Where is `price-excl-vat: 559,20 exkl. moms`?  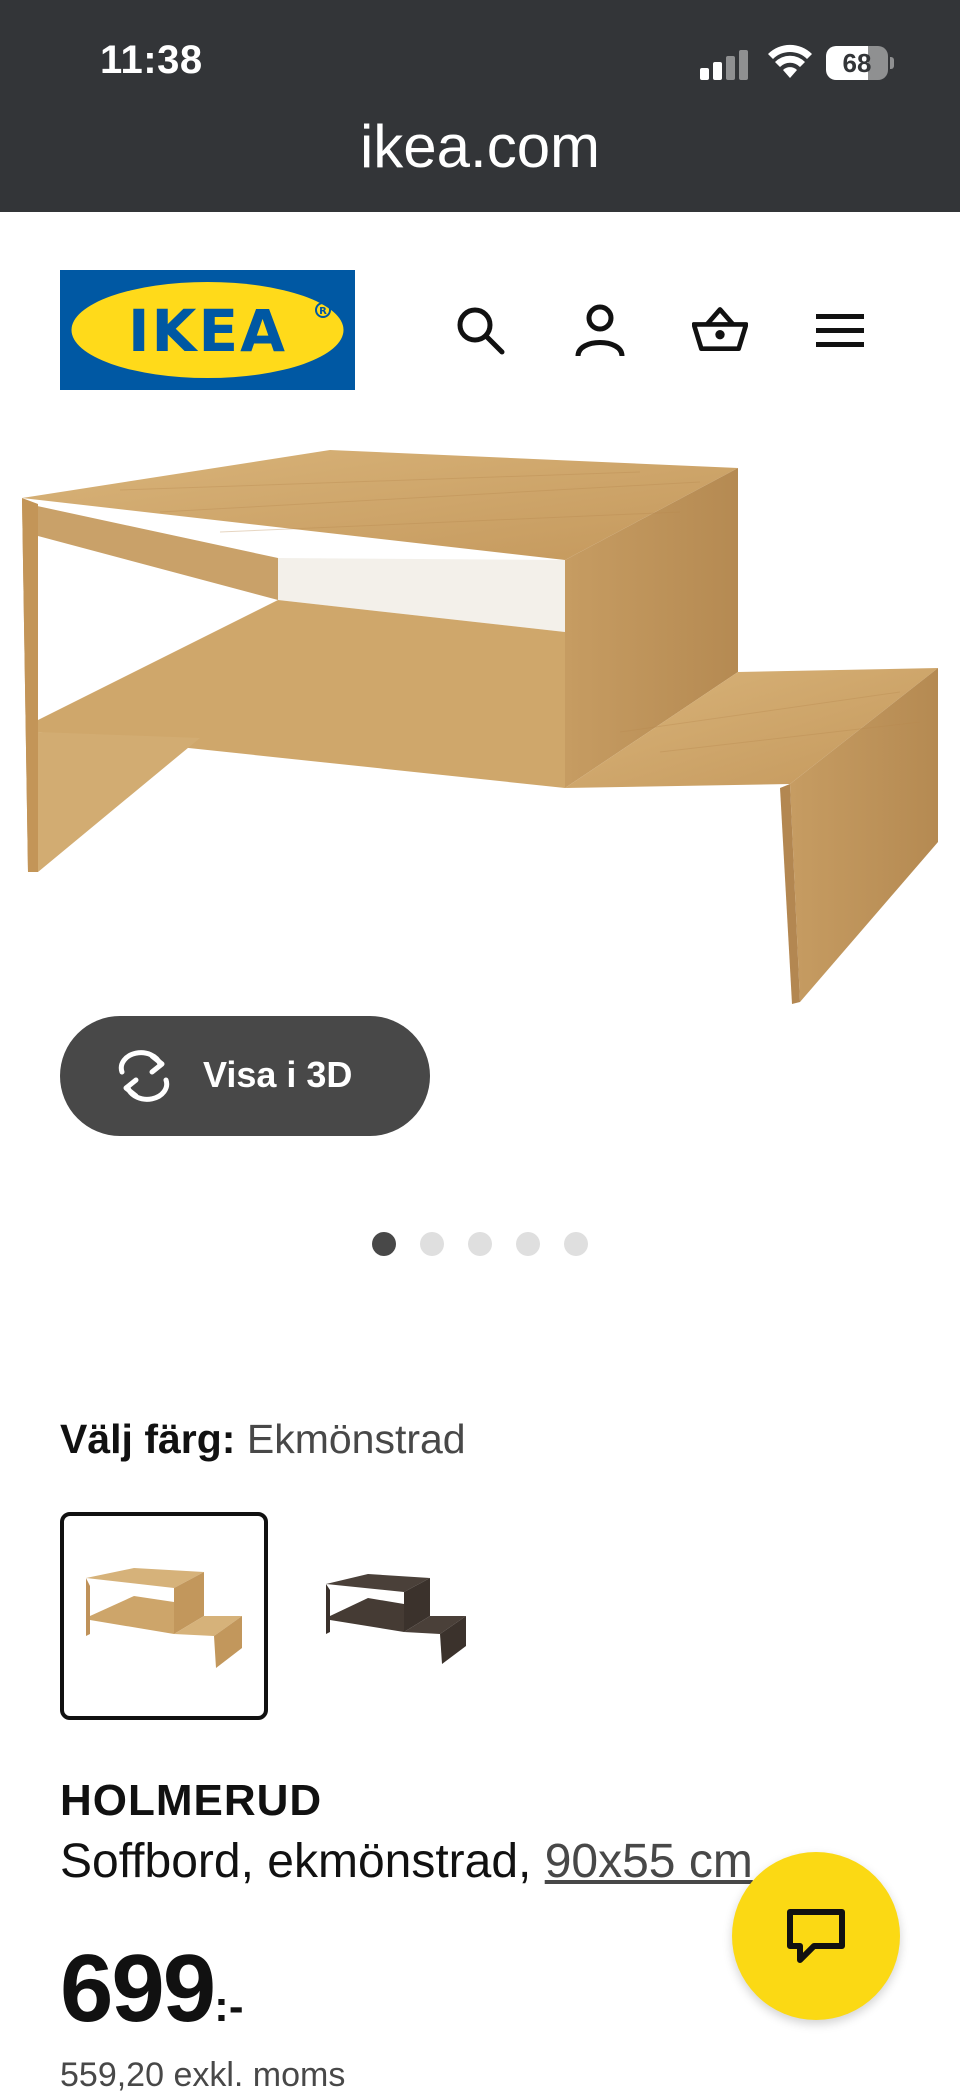 price-excl-vat: 559,20 exkl. moms is located at coordinates (203, 2075).